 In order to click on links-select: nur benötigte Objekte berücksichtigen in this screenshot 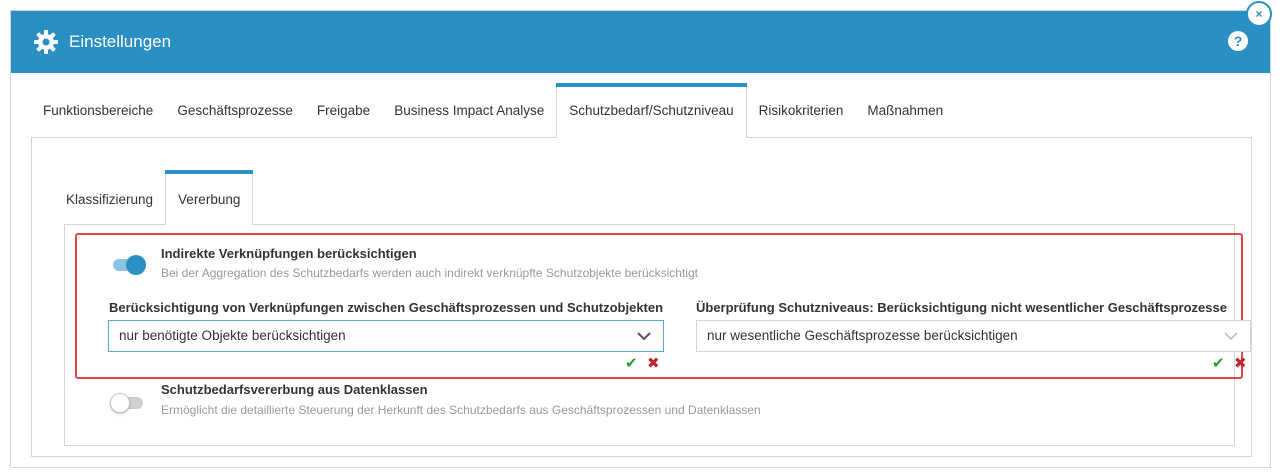, I will do `click(386, 336)`.